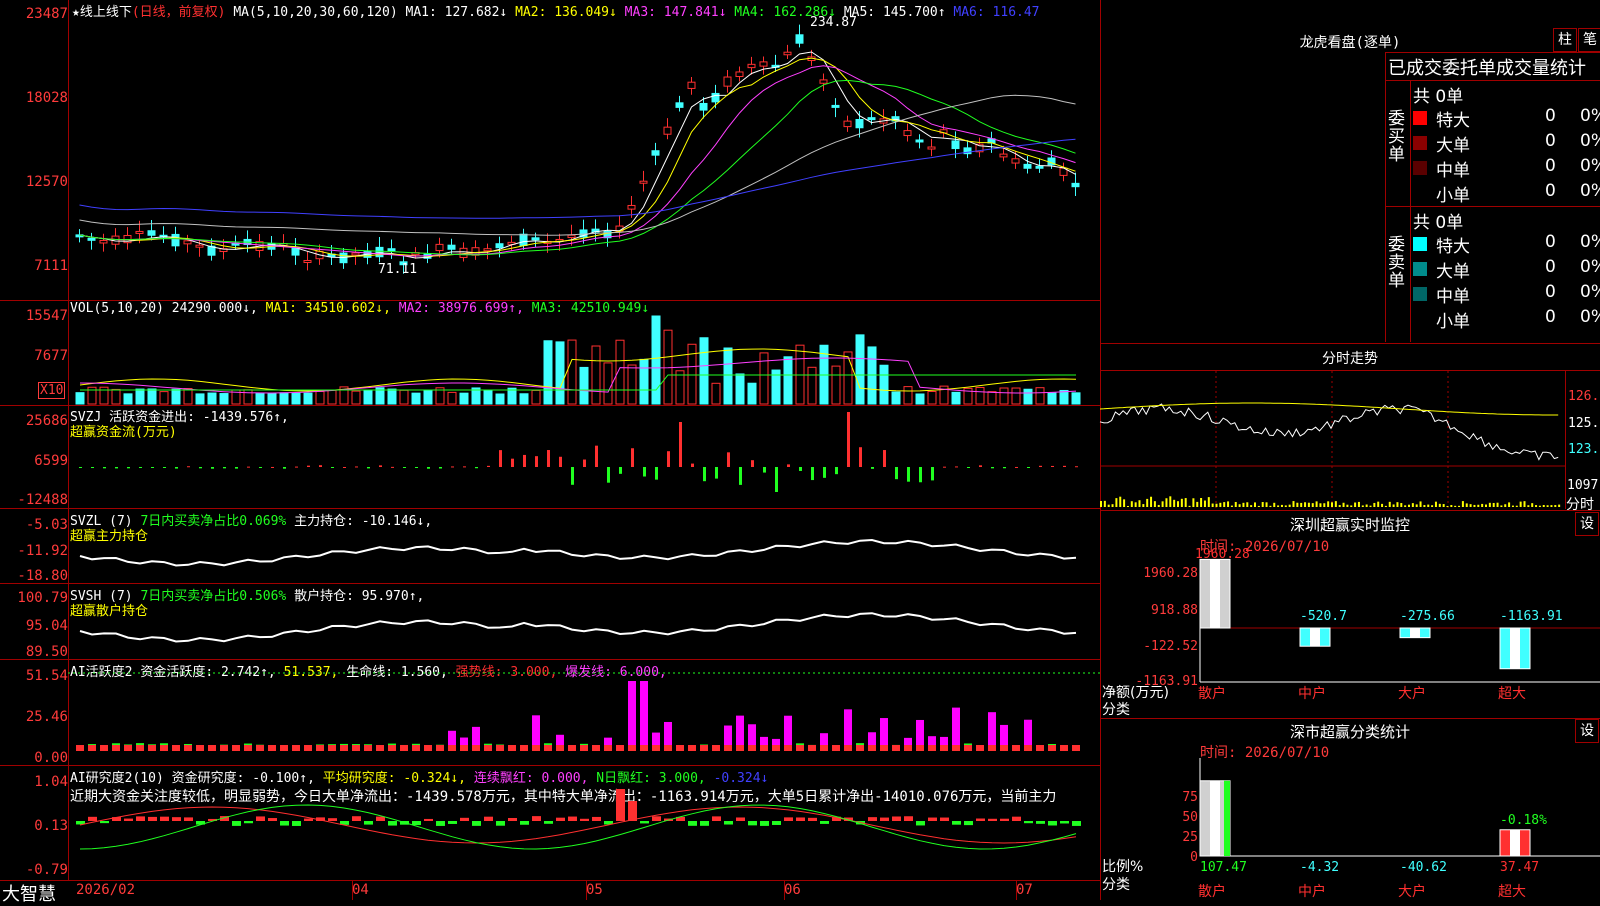 This screenshot has width=1600, height=906. What do you see at coordinates (1312, 891) in the screenshot?
I see `category-label: 中户` at bounding box center [1312, 891].